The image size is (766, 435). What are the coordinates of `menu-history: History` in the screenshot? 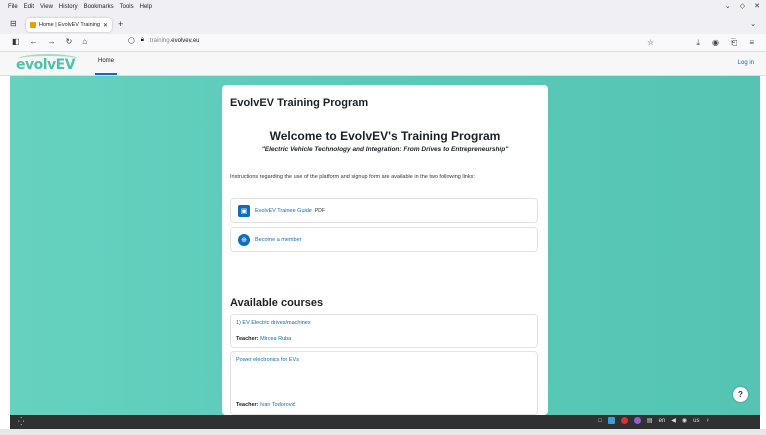 It's located at (68, 7).